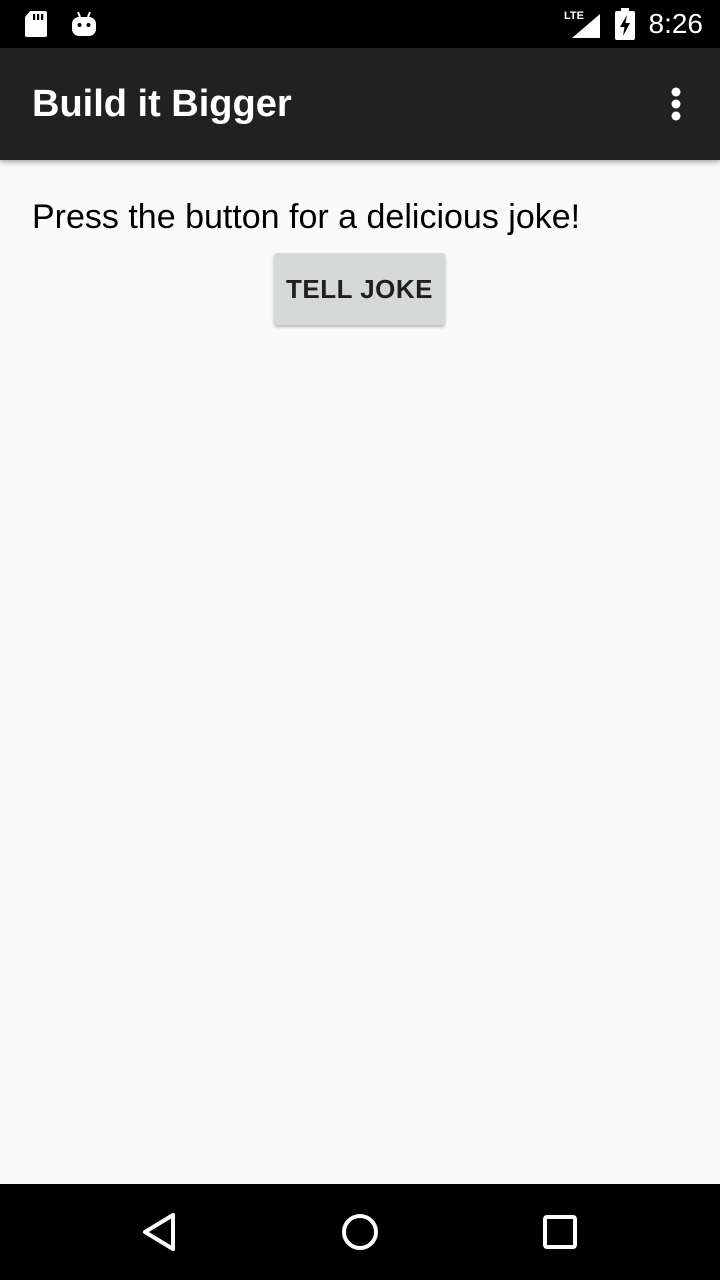 The image size is (720, 1280). What do you see at coordinates (160, 1232) in the screenshot?
I see `back-icon` at bounding box center [160, 1232].